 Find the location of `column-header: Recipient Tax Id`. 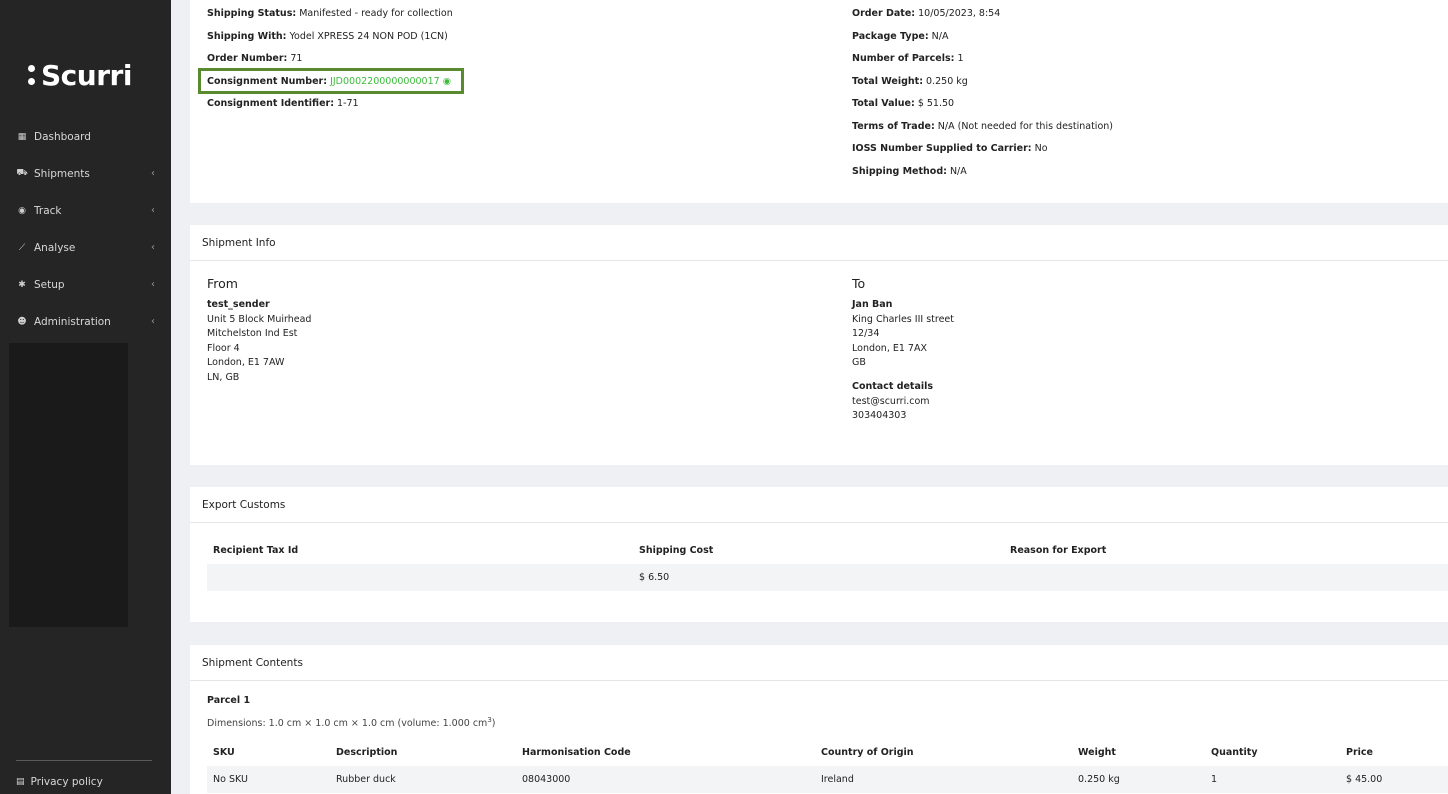

column-header: Recipient Tax Id is located at coordinates (256, 550).